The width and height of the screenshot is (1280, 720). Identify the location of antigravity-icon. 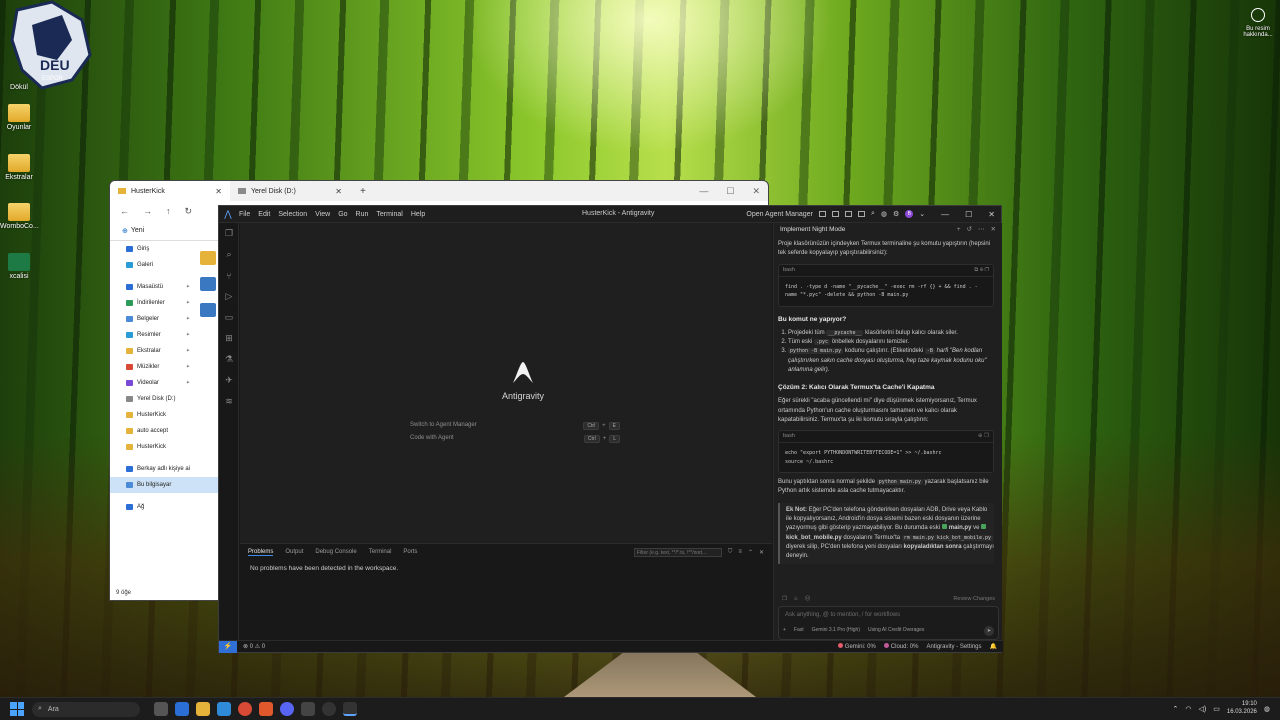
(350, 709).